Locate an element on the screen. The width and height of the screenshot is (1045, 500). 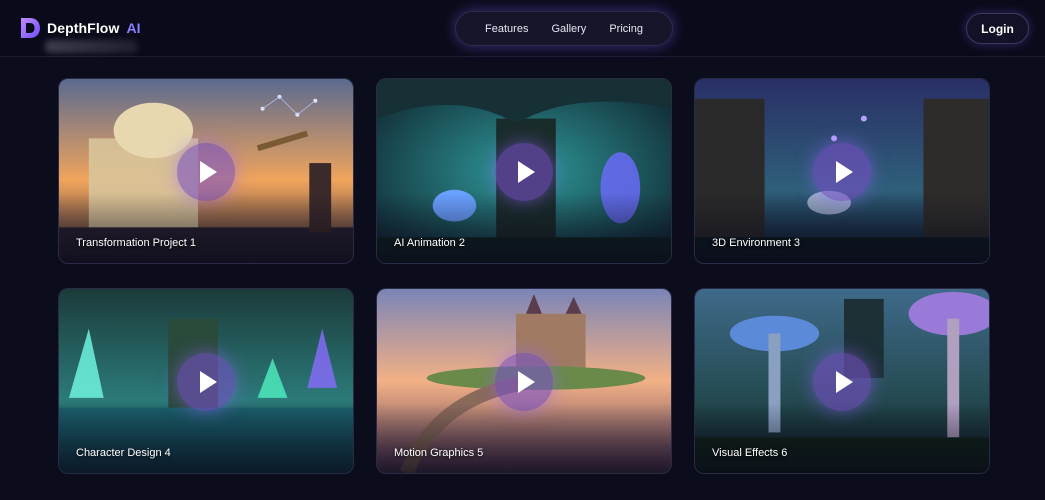
nav-pricing: Pricing is located at coordinates (626, 29).